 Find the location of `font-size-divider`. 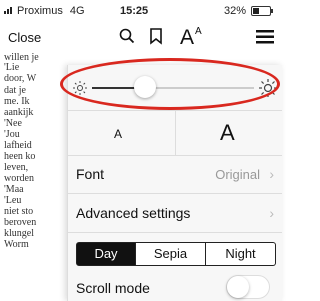

font-size-divider is located at coordinates (175, 133).